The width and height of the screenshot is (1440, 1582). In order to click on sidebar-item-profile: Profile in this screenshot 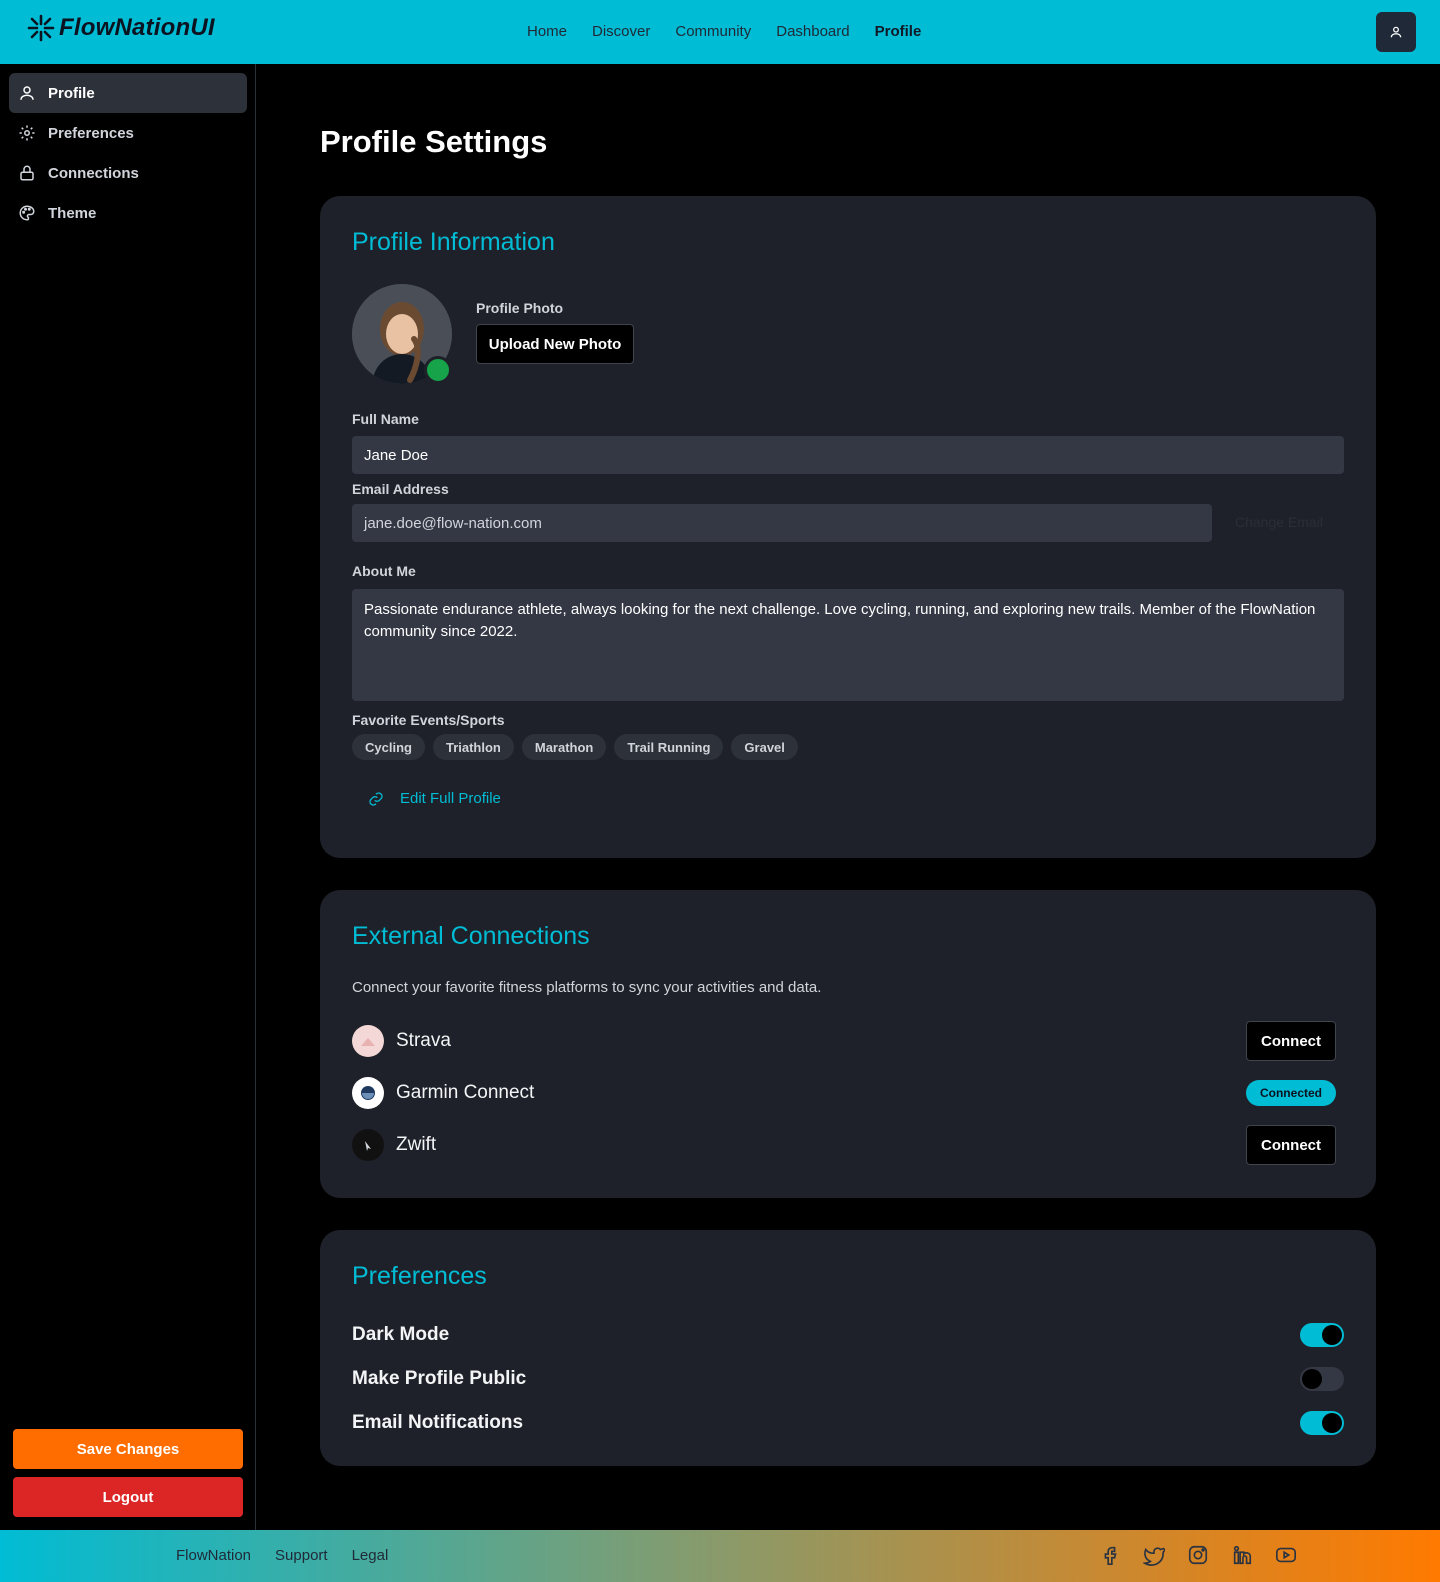, I will do `click(128, 93)`.